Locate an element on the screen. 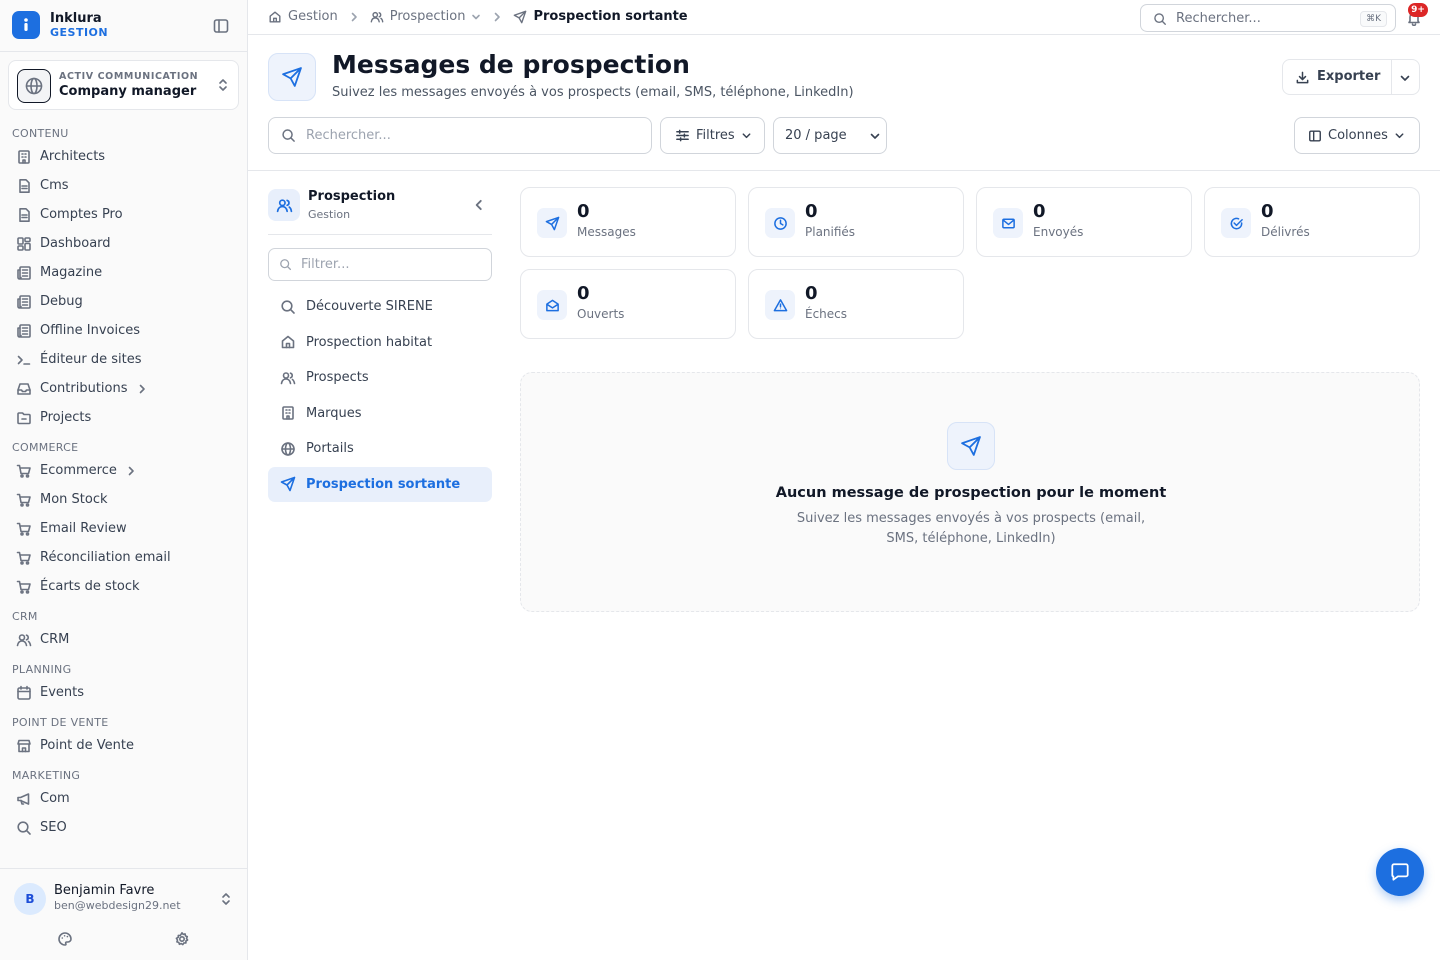 This screenshot has width=1440, height=960. store-icon is located at coordinates (24, 746).